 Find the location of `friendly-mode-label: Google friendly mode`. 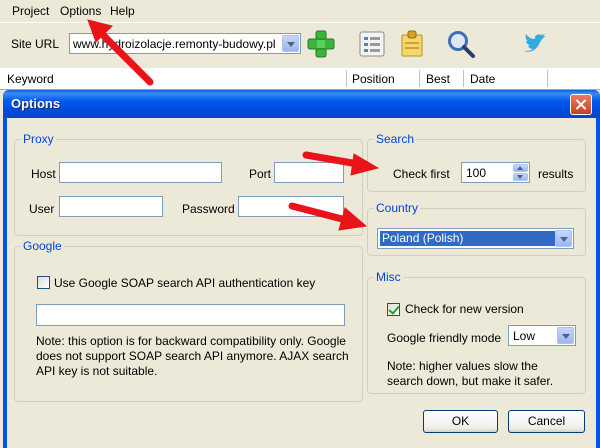

friendly-mode-label: Google friendly mode is located at coordinates (444, 338).